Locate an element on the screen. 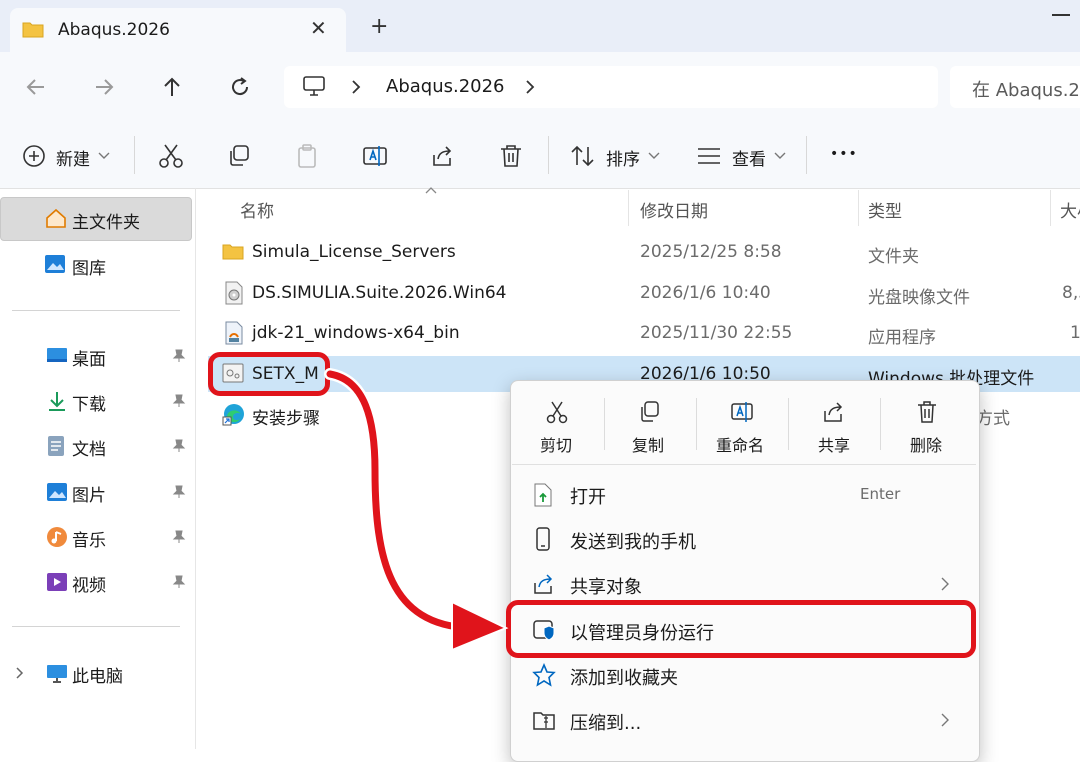  menu-item-share-with: 共享对象 is located at coordinates (606, 586).